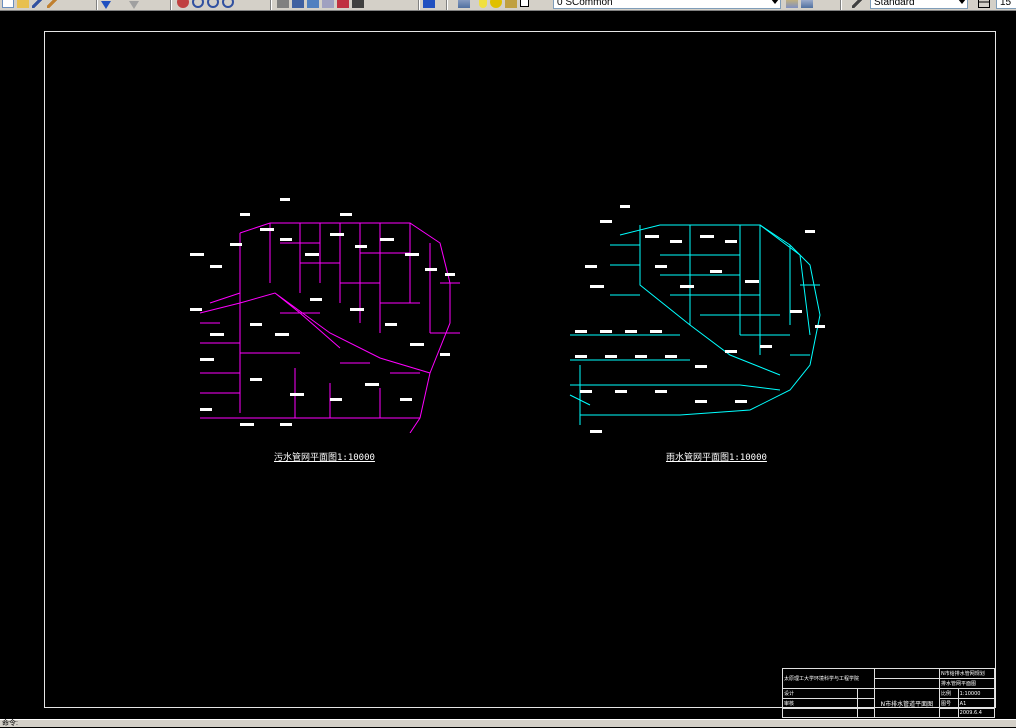 Image resolution: width=1016 pixels, height=728 pixels. I want to click on pencil-icon, so click(38, 4).